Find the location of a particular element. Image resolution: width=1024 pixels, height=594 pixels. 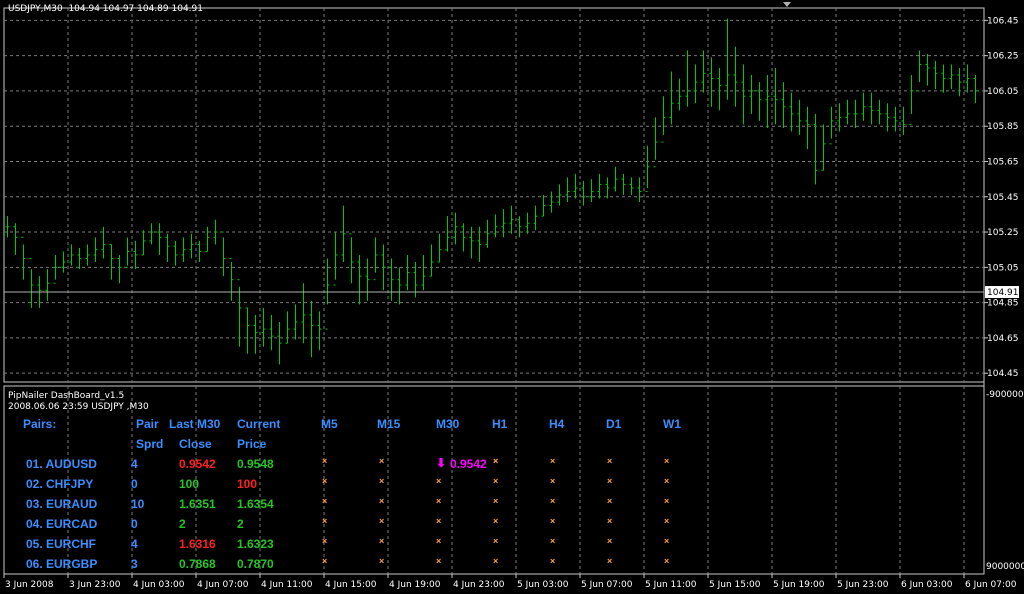

column-header: D1 is located at coordinates (614, 424).